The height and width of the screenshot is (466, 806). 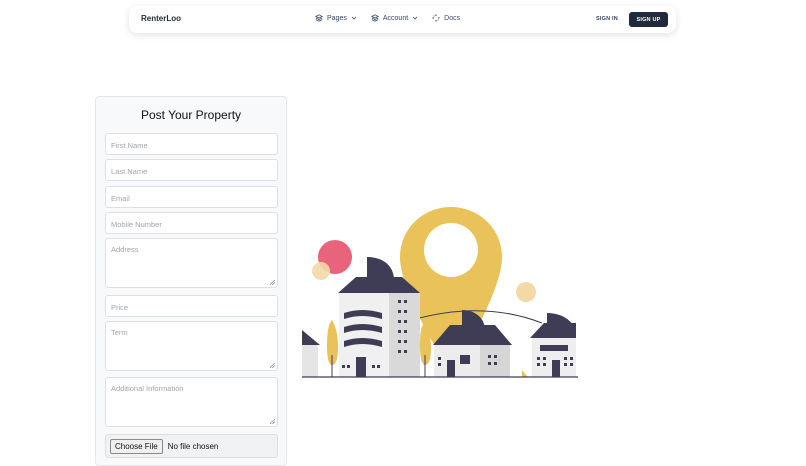 I want to click on file-upload-input: Choose File No file chosen, so click(x=191, y=446).